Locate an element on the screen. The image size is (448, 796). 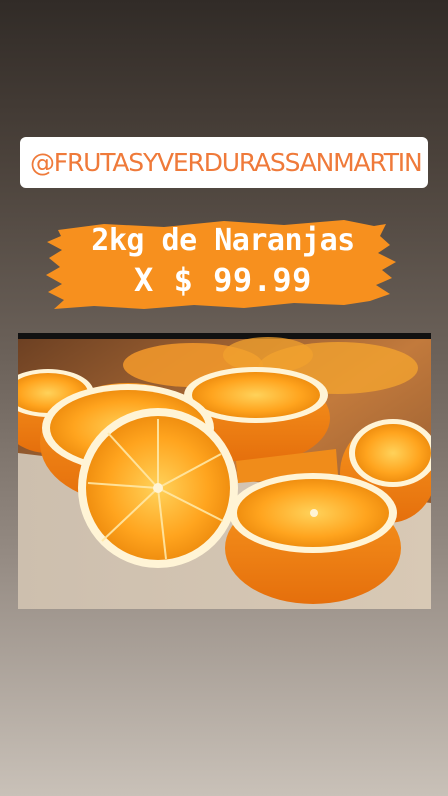
promo-product-text: 2kg de Naranjas is located at coordinates (223, 240).